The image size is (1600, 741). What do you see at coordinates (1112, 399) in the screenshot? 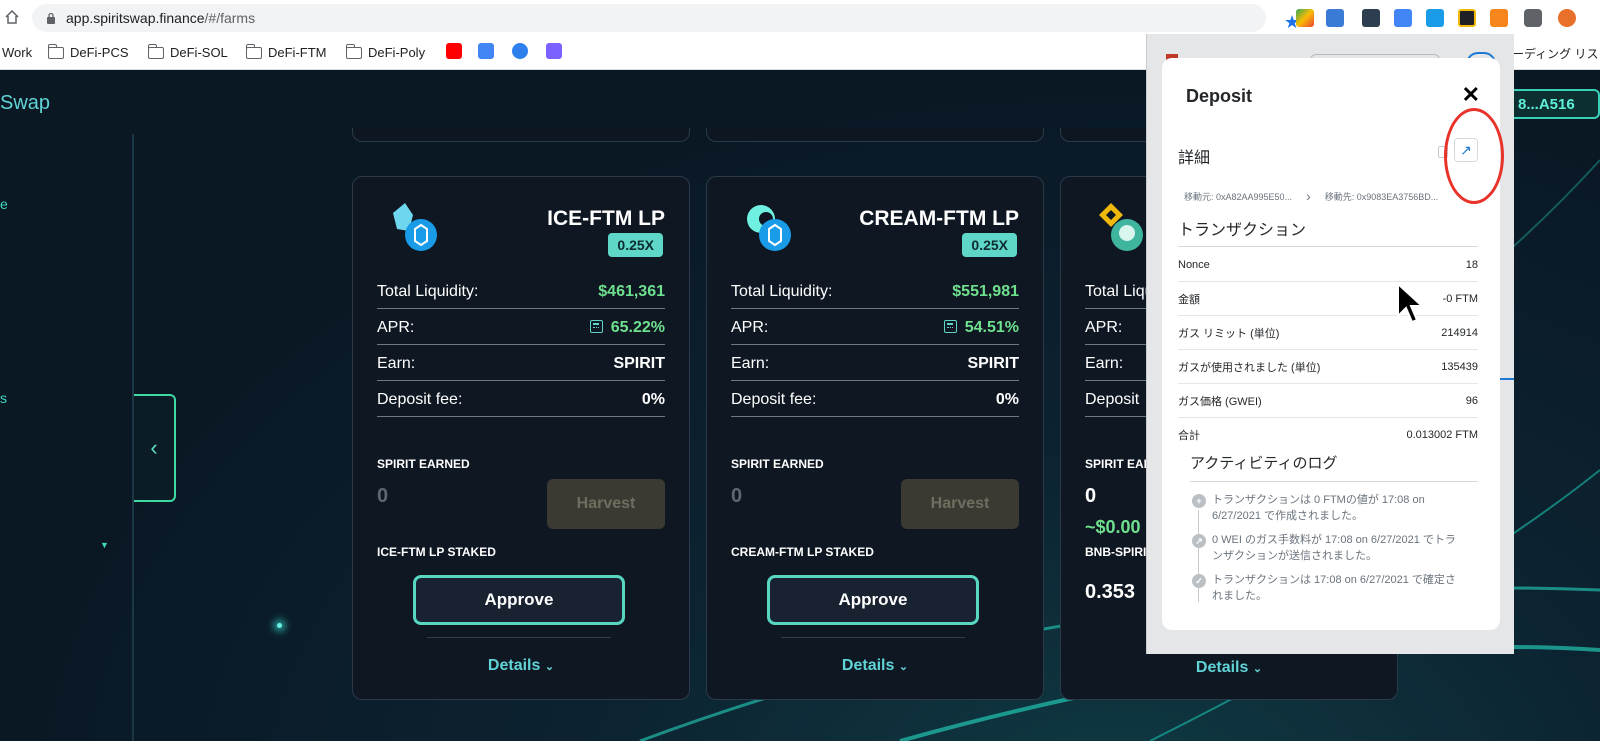
I see `row-label: Deposit` at bounding box center [1112, 399].